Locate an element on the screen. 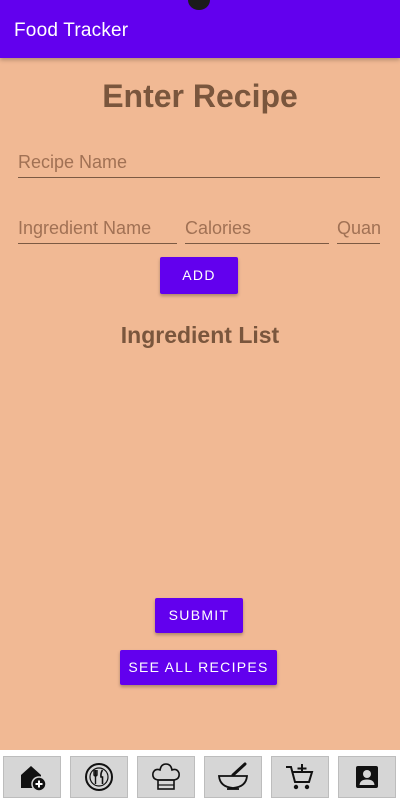  ingredient-list-title: Ingredient List is located at coordinates (200, 335).